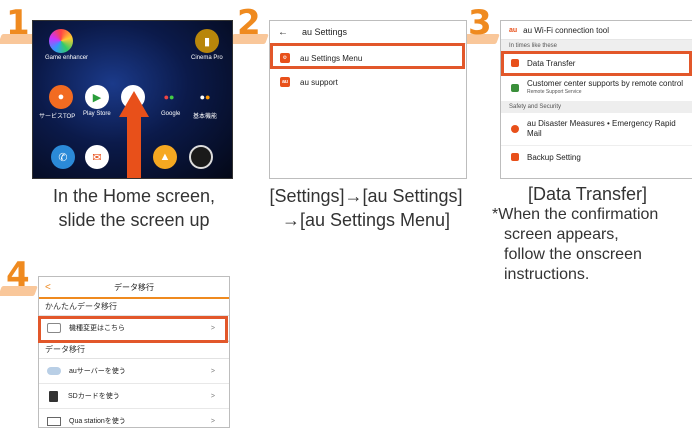  What do you see at coordinates (169, 97) in the screenshot?
I see `google-folder-icon: ● ●` at bounding box center [169, 97].